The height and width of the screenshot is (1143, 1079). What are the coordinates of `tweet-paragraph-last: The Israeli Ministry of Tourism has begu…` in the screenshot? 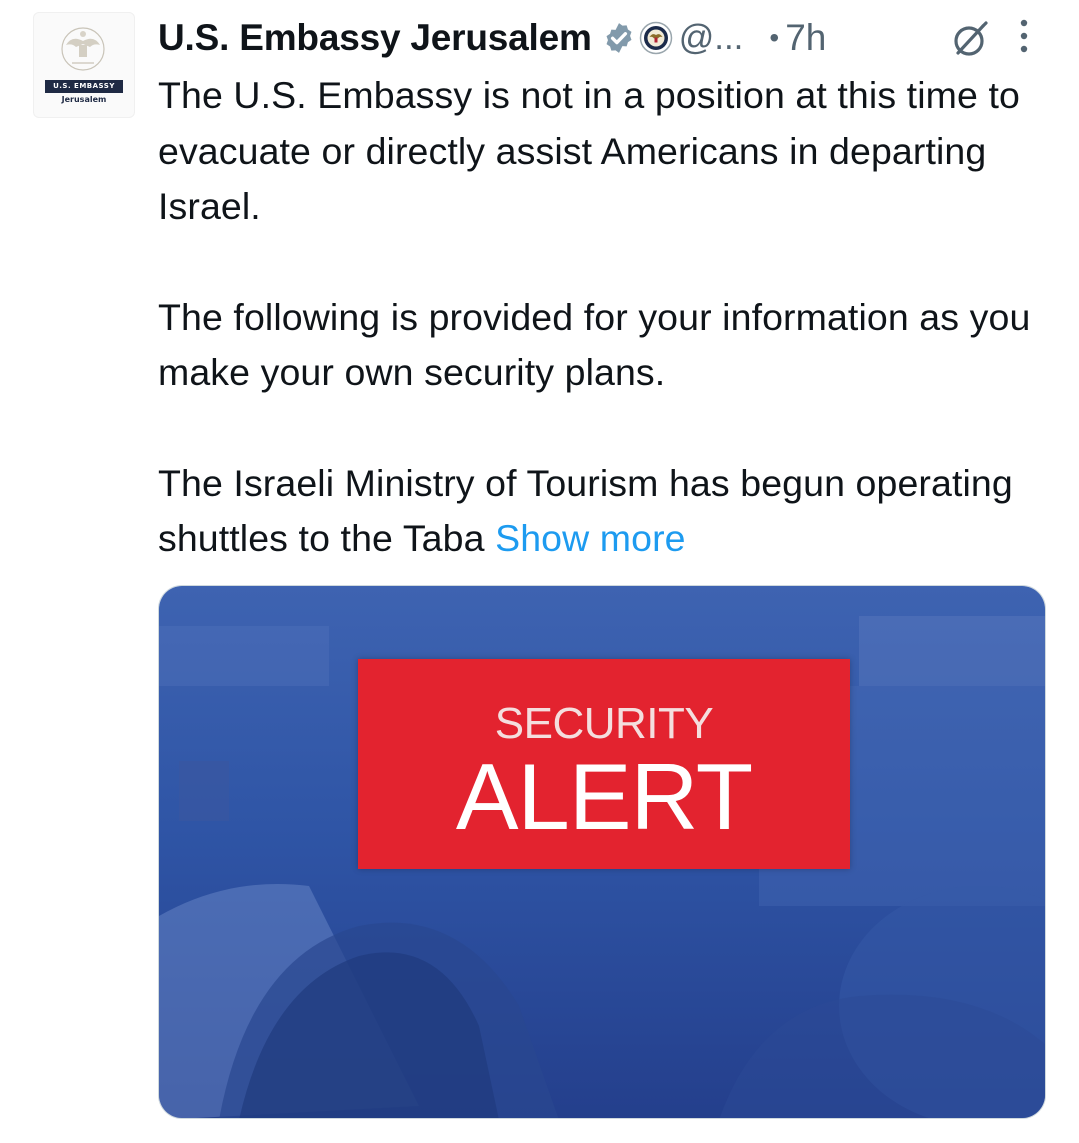 It's located at (608, 511).